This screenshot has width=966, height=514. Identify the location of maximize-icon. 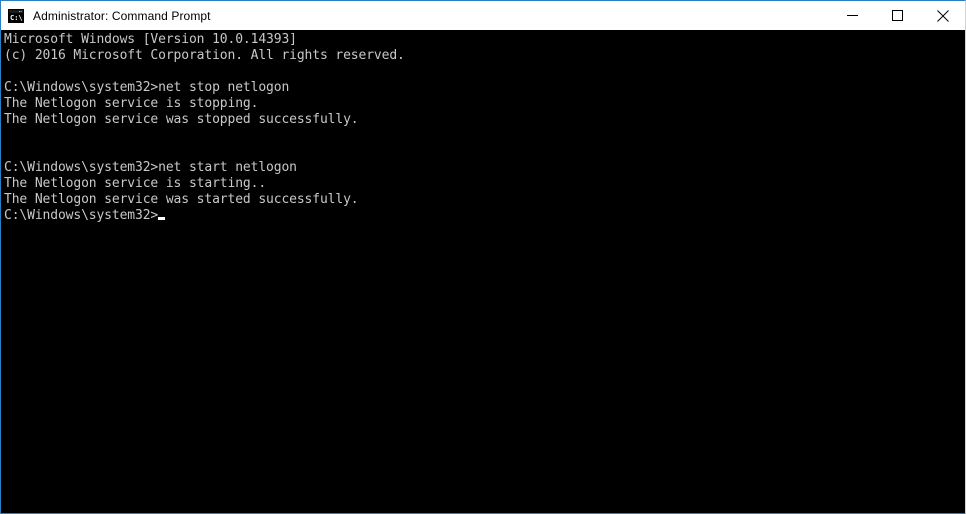
(897, 15).